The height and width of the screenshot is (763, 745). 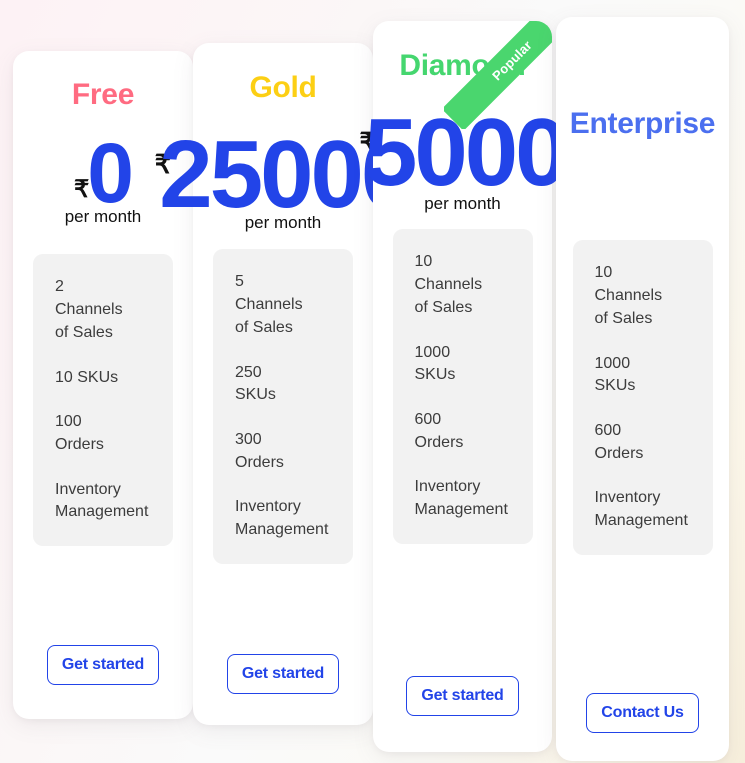 I want to click on plan-name: Gold, so click(x=283, y=87).